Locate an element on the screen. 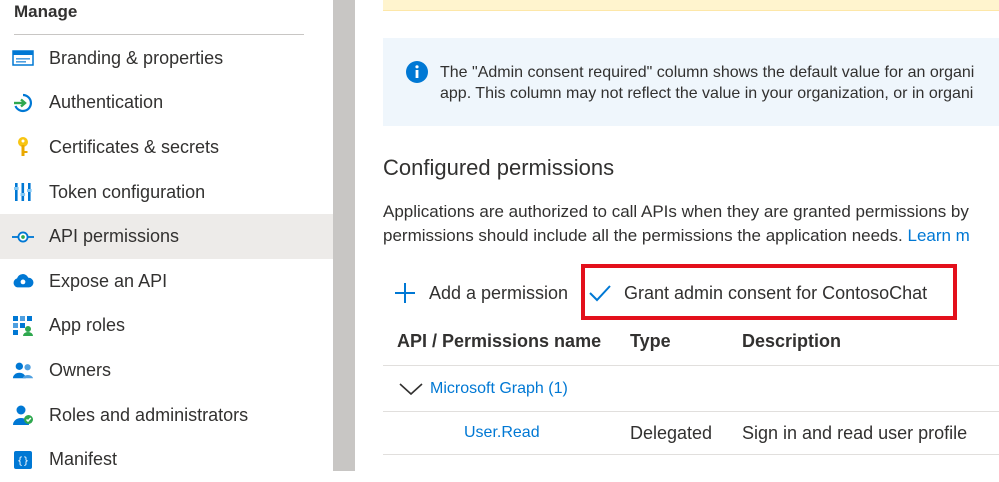  sidebar-item-label: Certificates & secrets is located at coordinates (134, 146).